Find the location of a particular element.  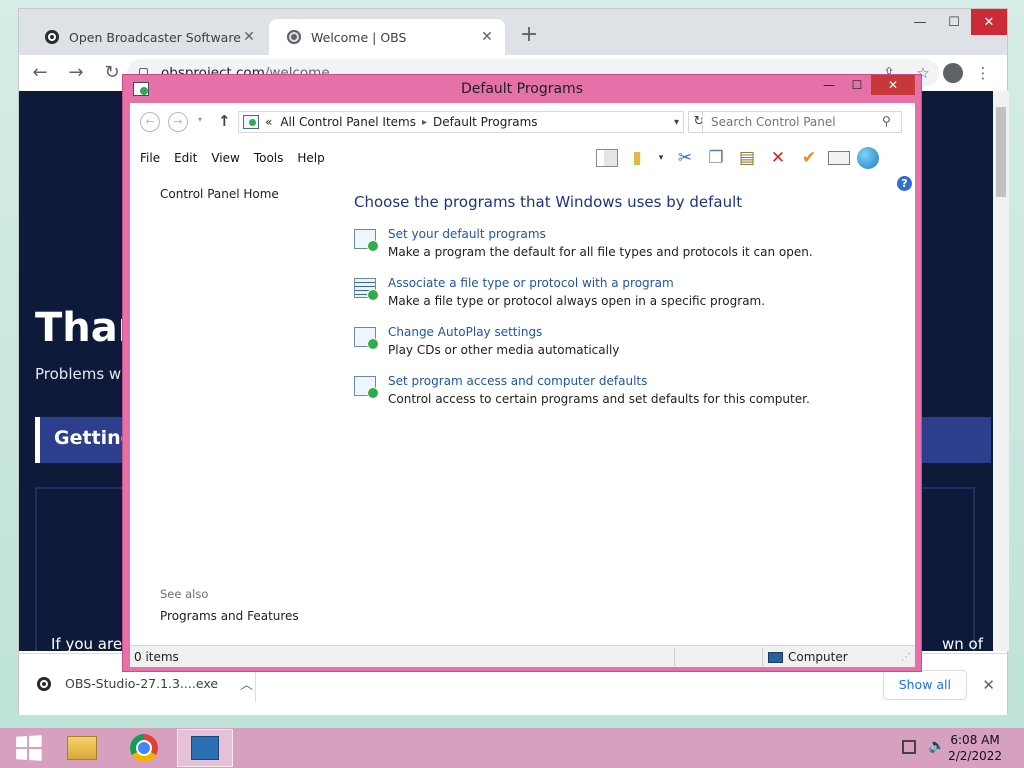

item-count: 0 items is located at coordinates (156, 657).